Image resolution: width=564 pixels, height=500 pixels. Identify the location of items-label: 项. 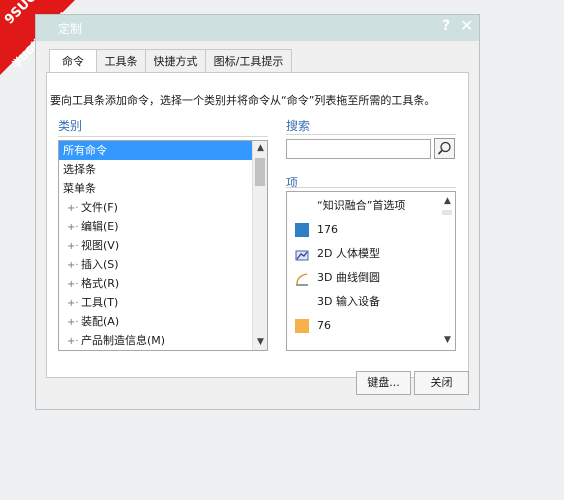
(292, 183).